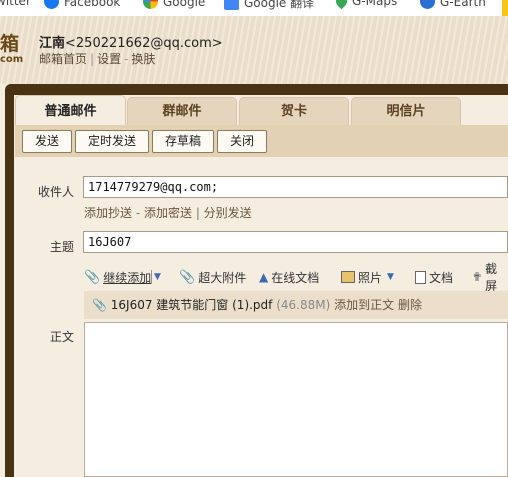 The image size is (508, 477). What do you see at coordinates (254, 50) in the screenshot?
I see `mail-header: 箱 com 江南<250221662@qq.com> 邮箱首页 | 设置 - 换肤` at bounding box center [254, 50].